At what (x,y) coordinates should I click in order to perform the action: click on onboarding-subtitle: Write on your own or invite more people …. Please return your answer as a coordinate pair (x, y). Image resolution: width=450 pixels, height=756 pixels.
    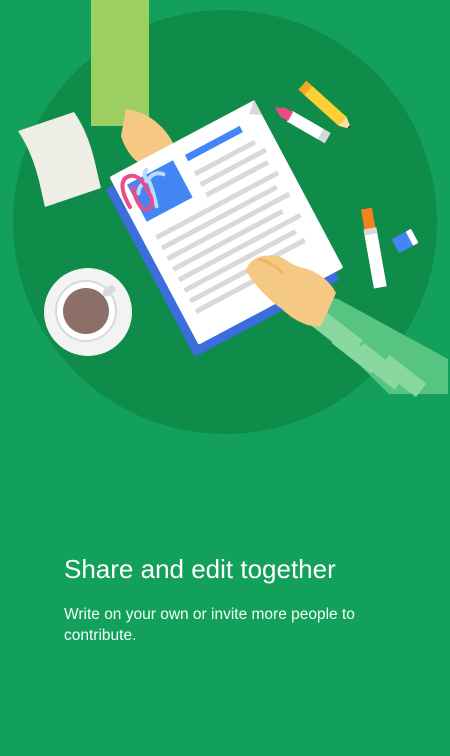
    Looking at the image, I should click on (209, 625).